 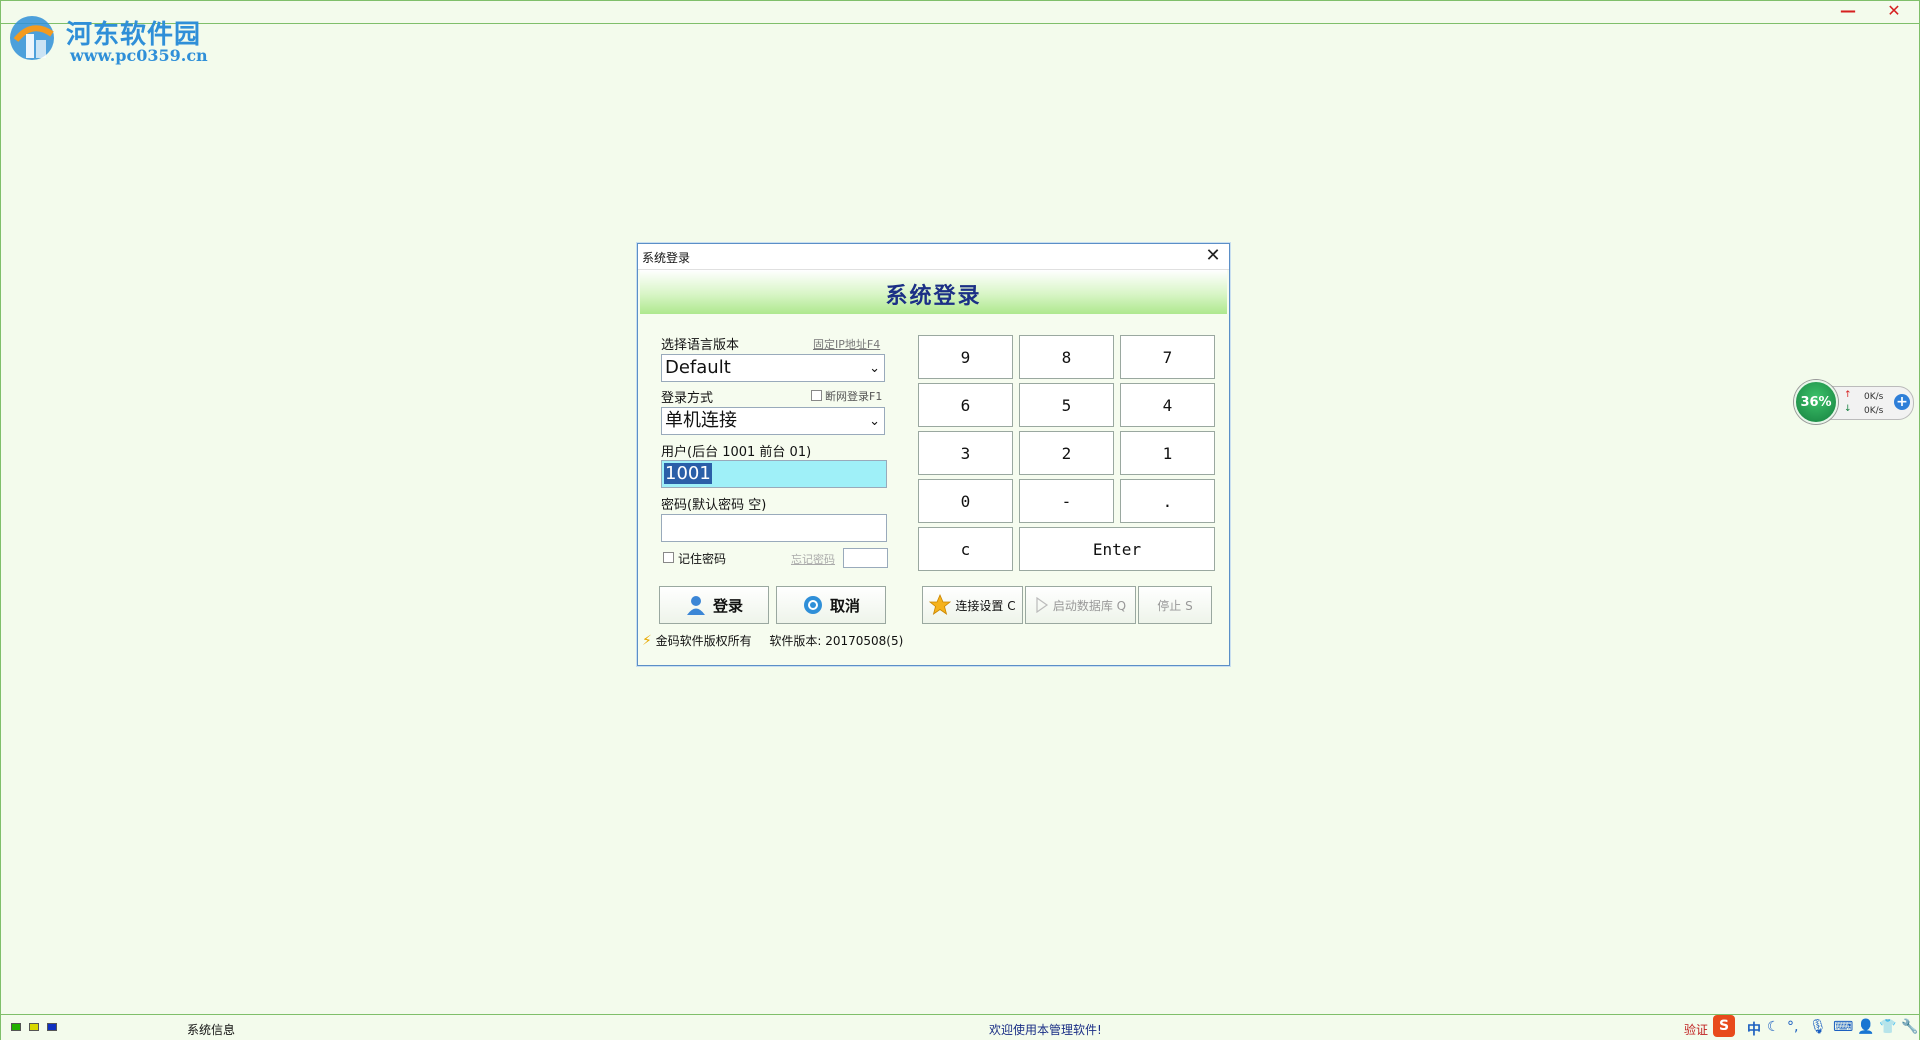 I want to click on key-6: 6, so click(x=965, y=405).